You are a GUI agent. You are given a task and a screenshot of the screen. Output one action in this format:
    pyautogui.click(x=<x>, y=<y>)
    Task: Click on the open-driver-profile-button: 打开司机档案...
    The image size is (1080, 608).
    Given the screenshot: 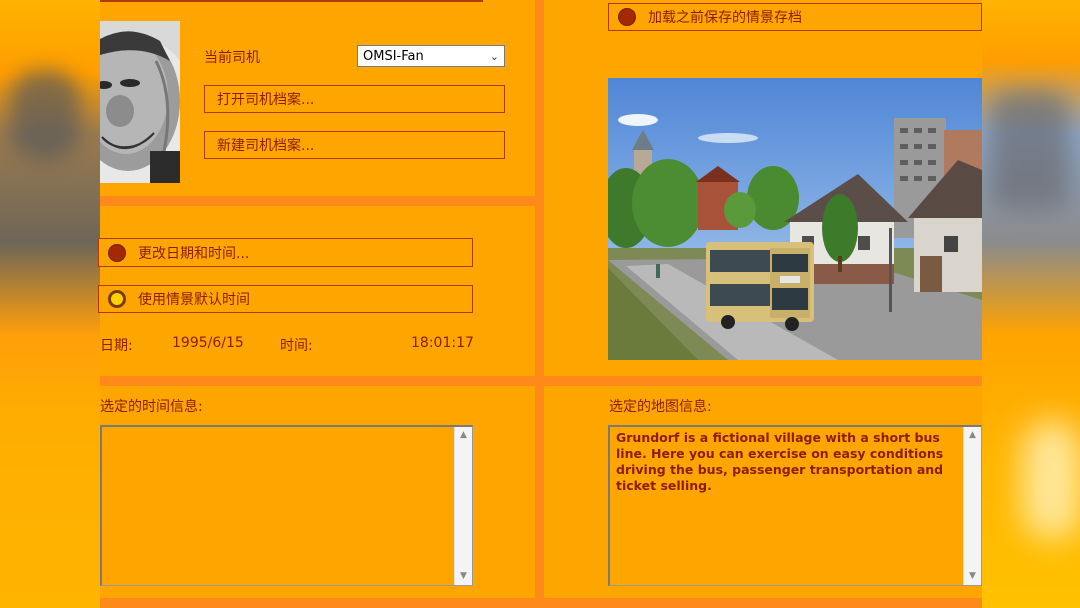 What is the action you would take?
    pyautogui.click(x=354, y=99)
    